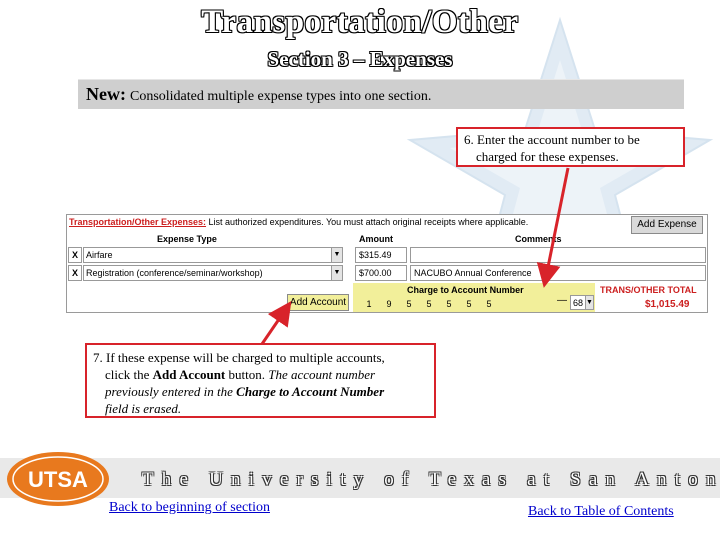  Describe the element at coordinates (465, 290) in the screenshot. I see `account-number-label: Charge to Account Number` at that location.